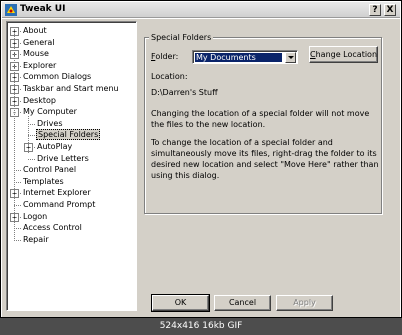 This screenshot has height=335, width=402. I want to click on change-location-button: Change Location, so click(343, 54).